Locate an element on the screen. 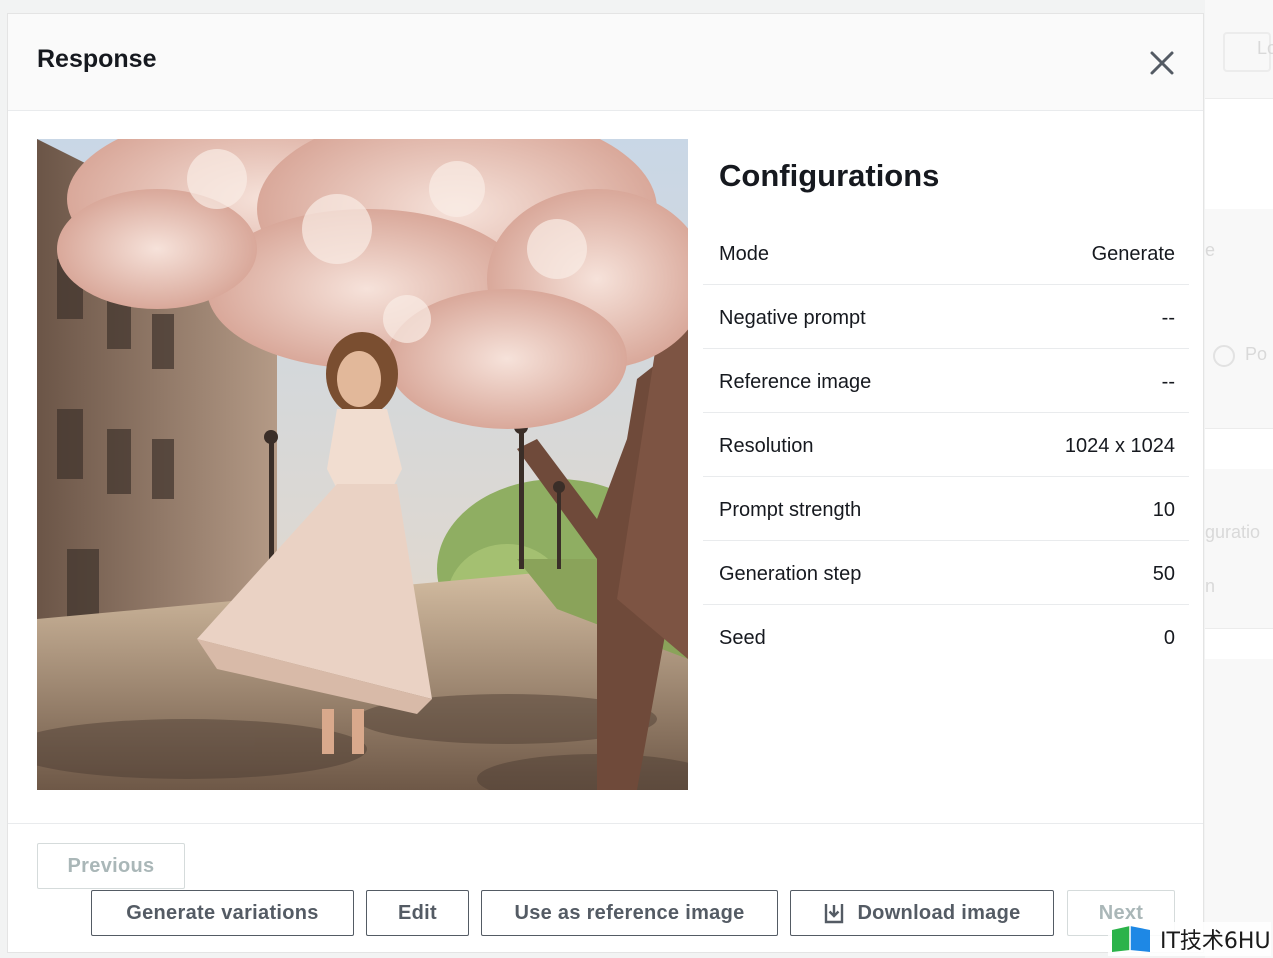  background-config-text: guratio is located at coordinates (1233, 532).